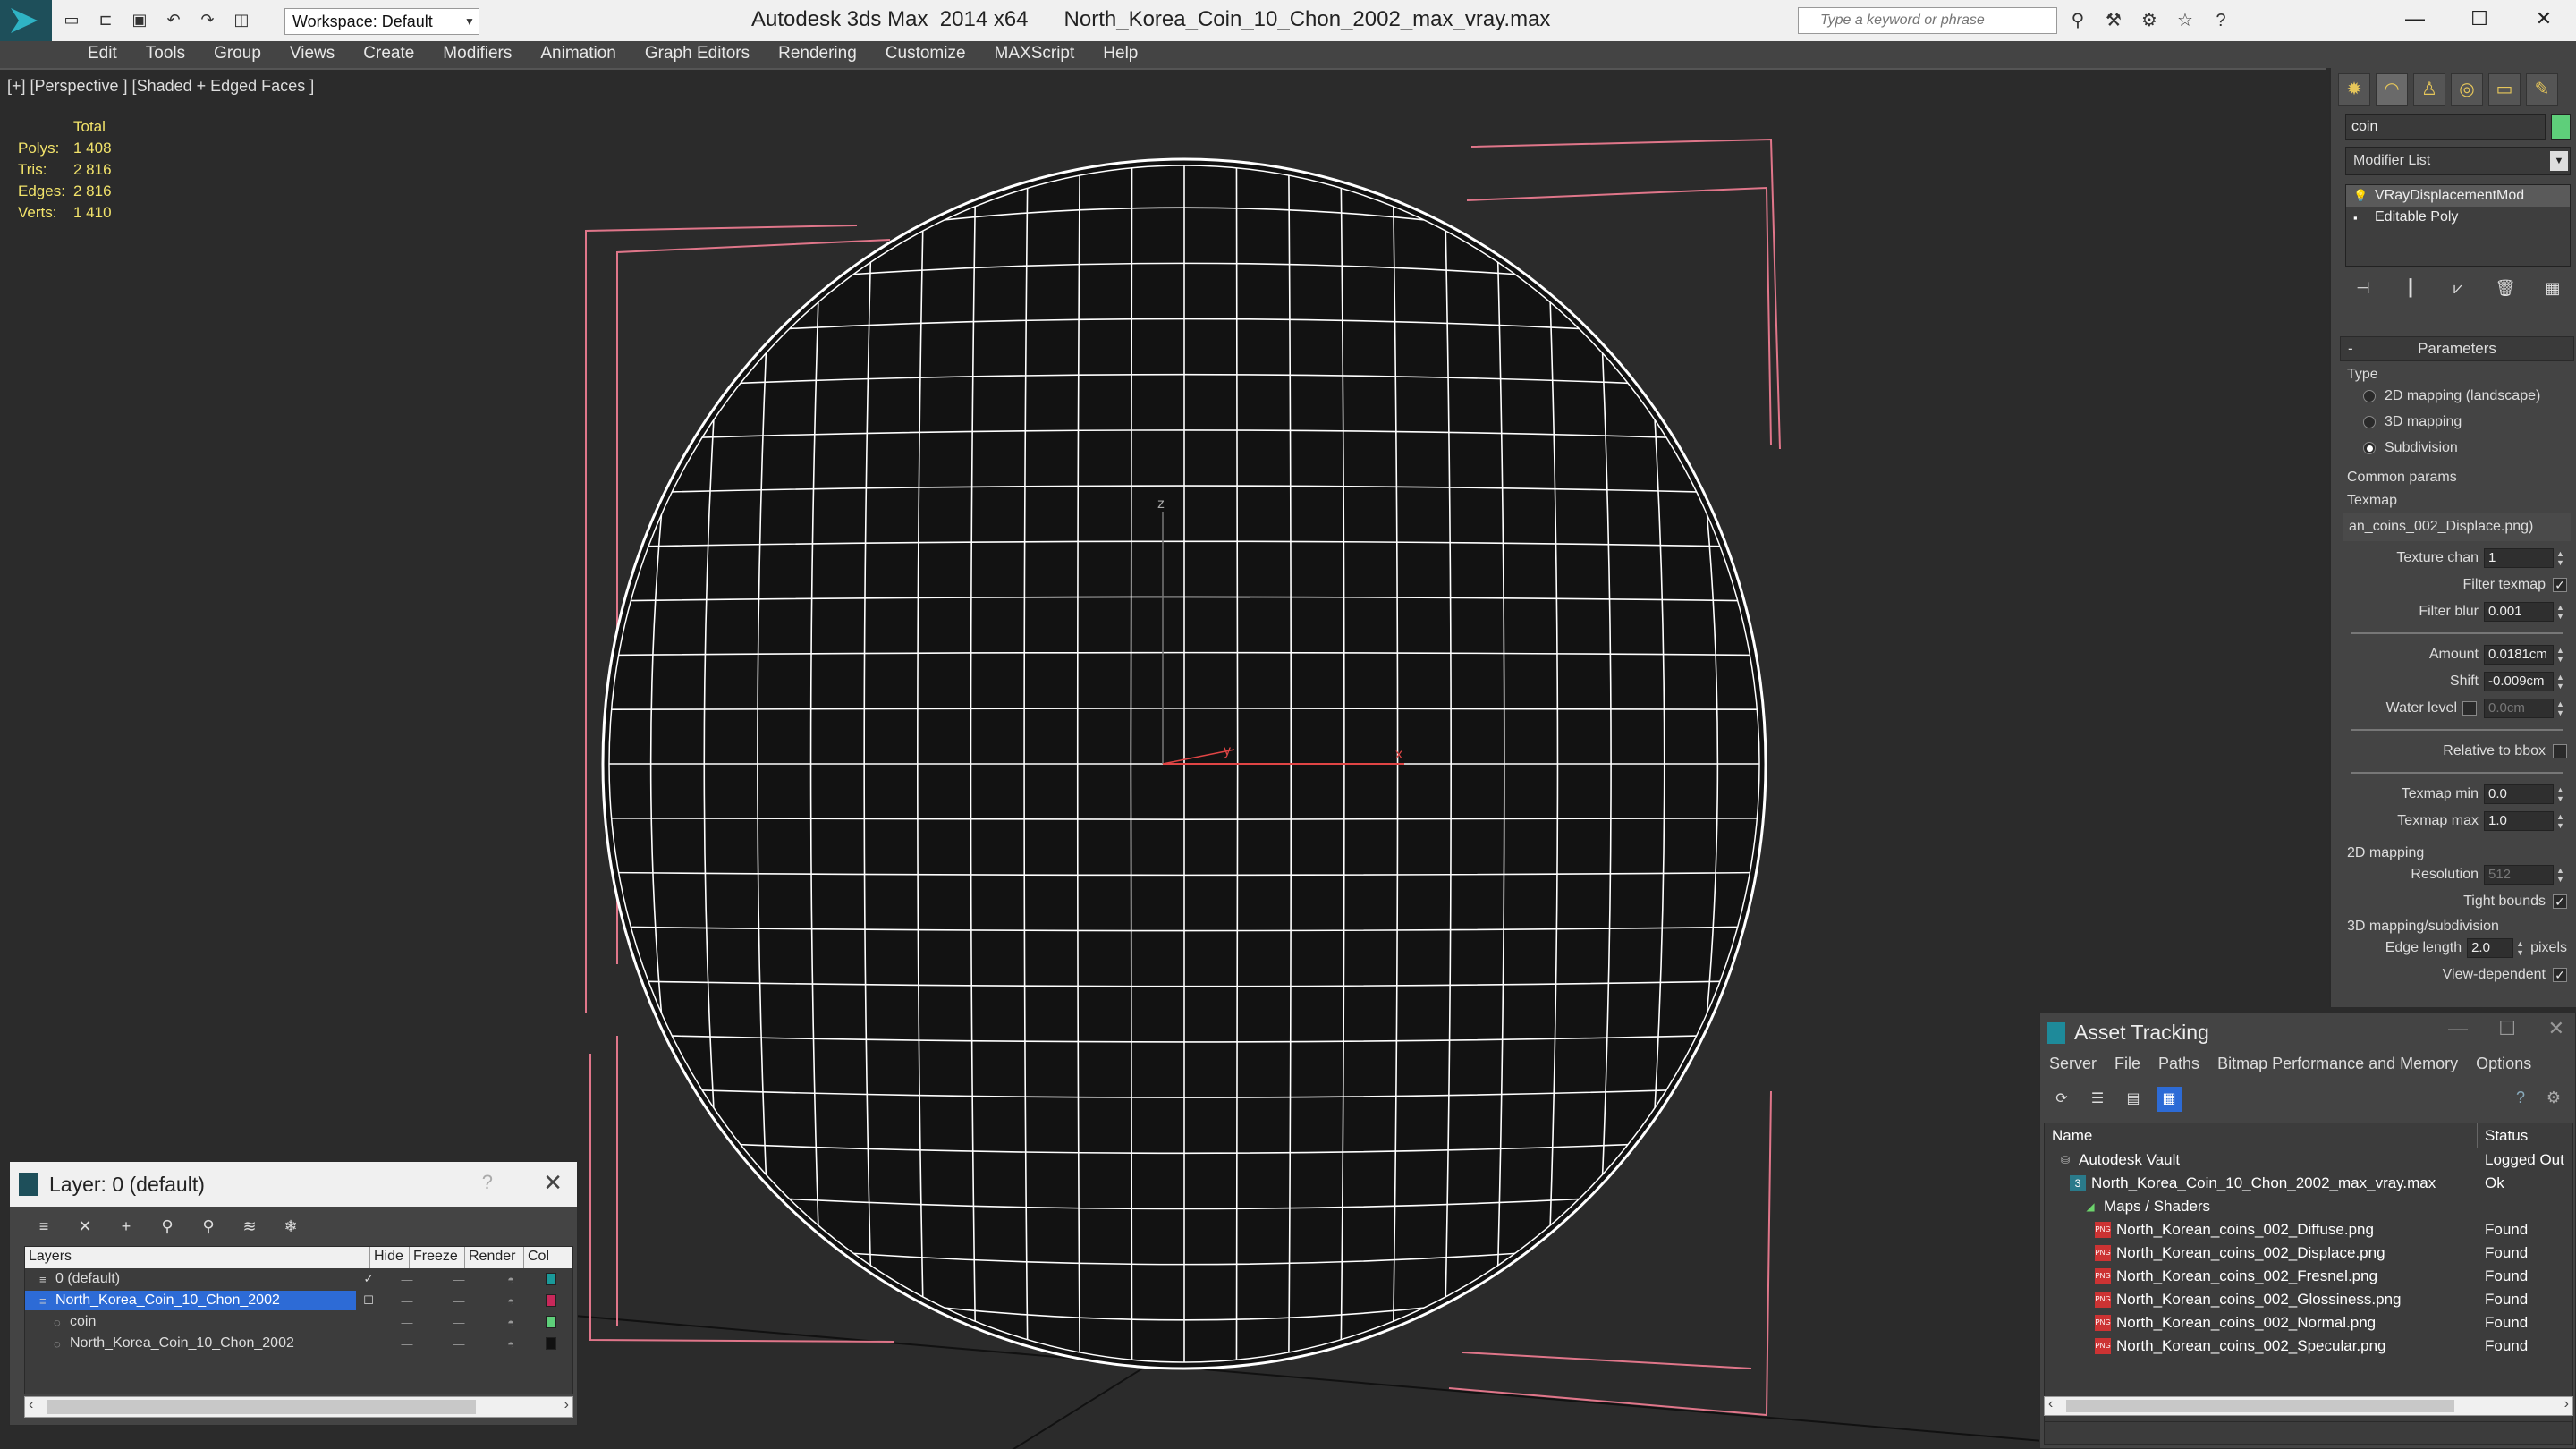 The width and height of the screenshot is (2576, 1449). What do you see at coordinates (2077, 20) in the screenshot?
I see `binoculars-icon: ⚲` at bounding box center [2077, 20].